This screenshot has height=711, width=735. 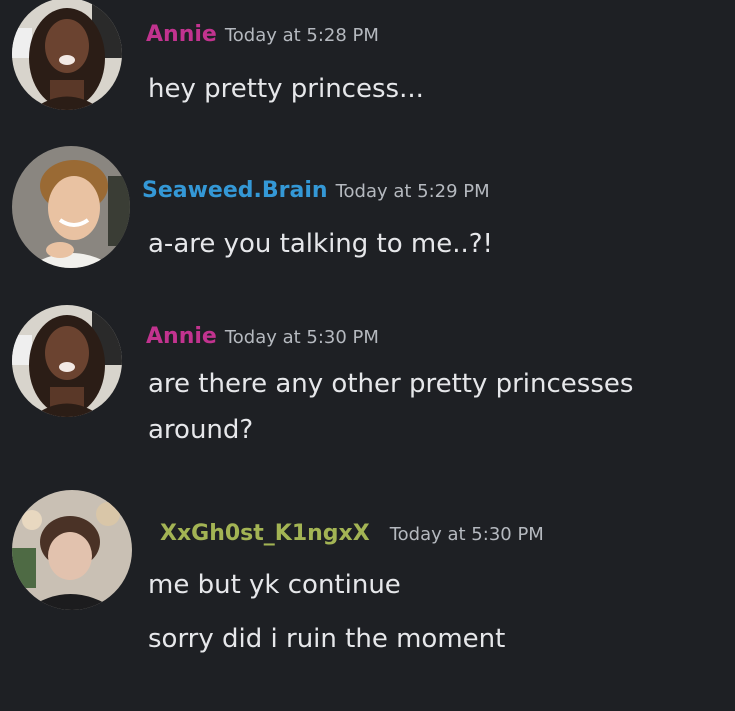 What do you see at coordinates (235, 190) in the screenshot?
I see `username: Seaweed.Brain` at bounding box center [235, 190].